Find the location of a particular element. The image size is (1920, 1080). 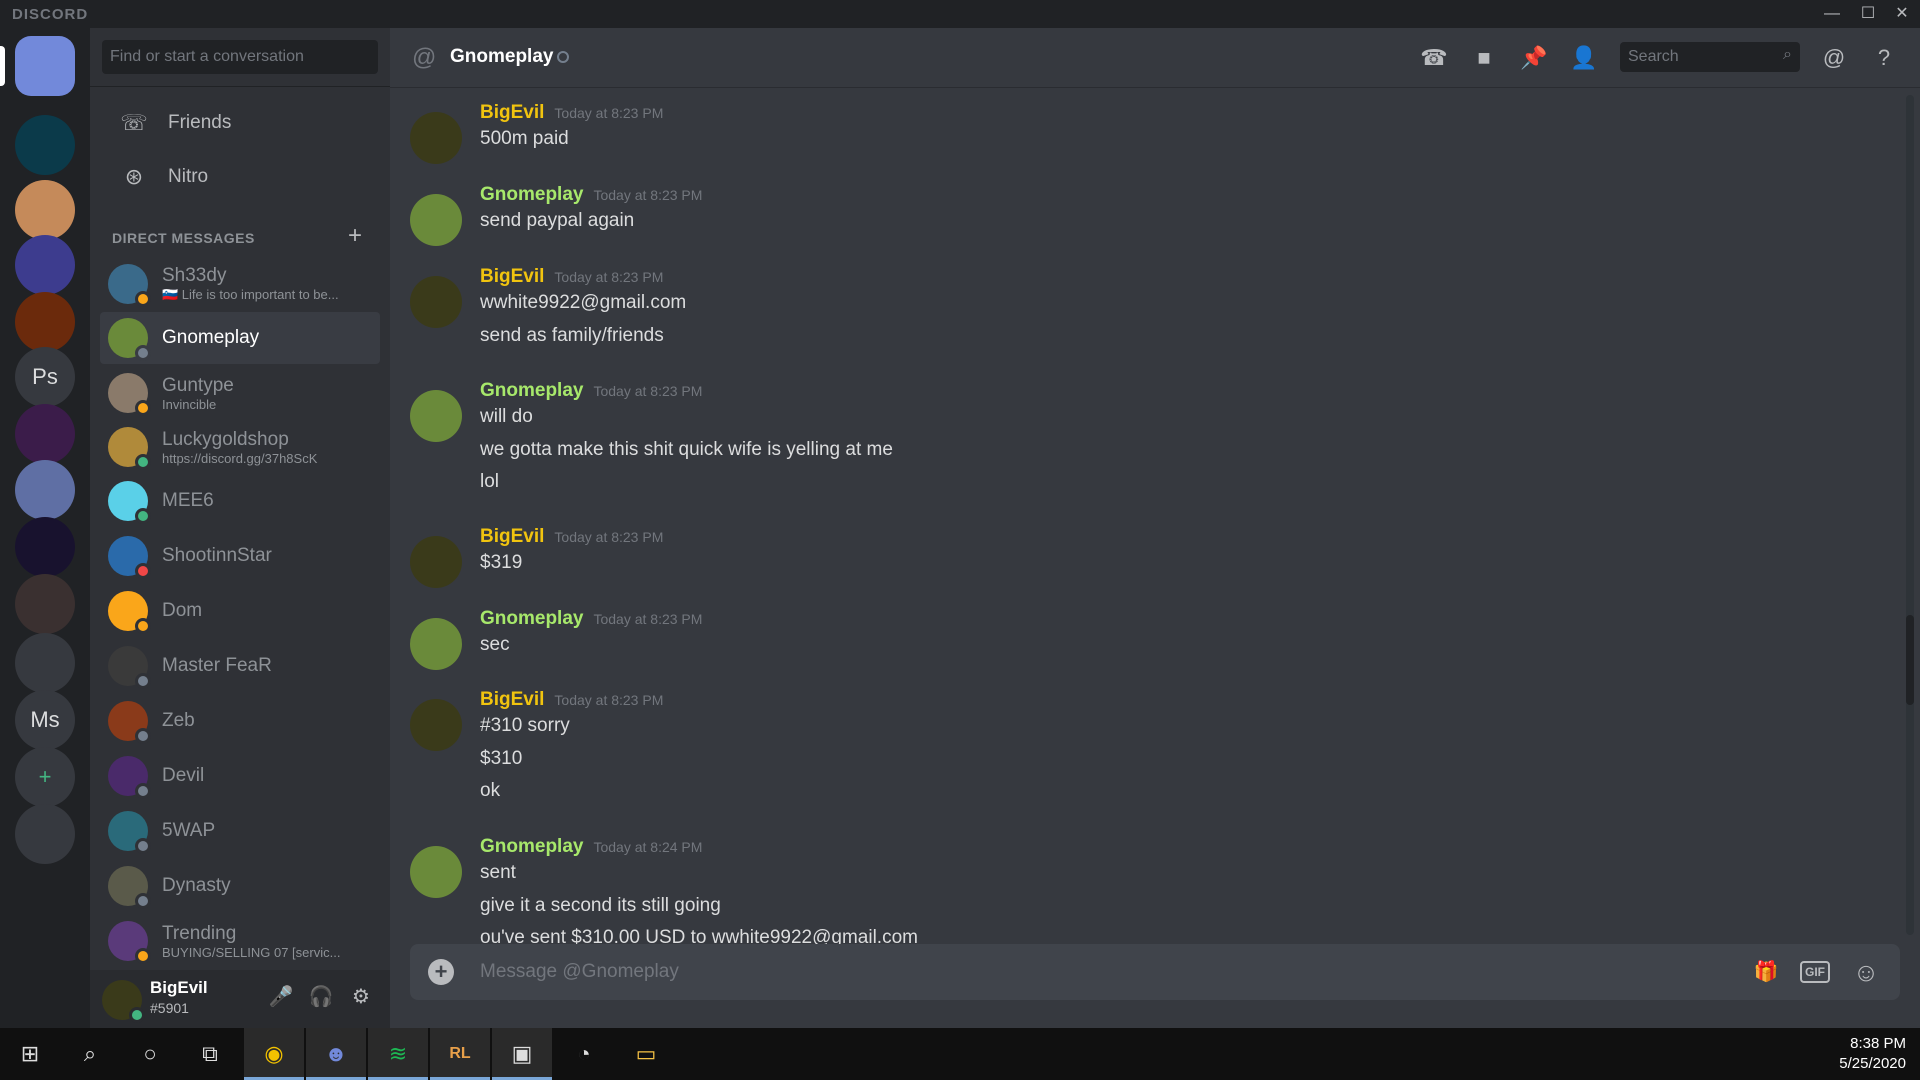

app-icon: ▣ is located at coordinates (522, 1054).